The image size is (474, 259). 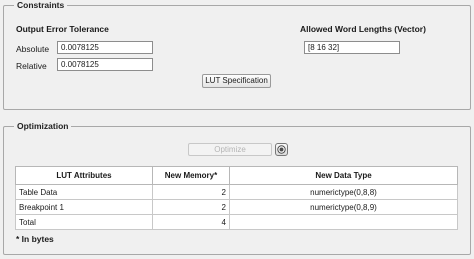 What do you see at coordinates (84, 222) in the screenshot?
I see `attribute-cell: Total` at bounding box center [84, 222].